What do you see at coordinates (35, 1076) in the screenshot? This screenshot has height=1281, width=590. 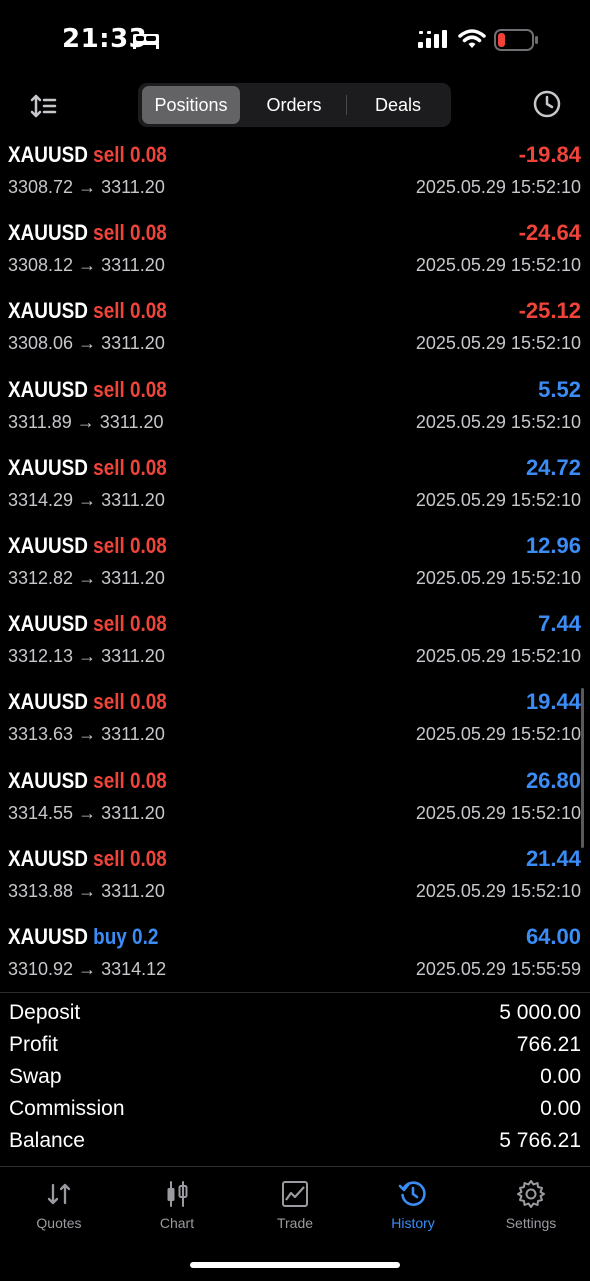 I see `summary-label: Swap` at bounding box center [35, 1076].